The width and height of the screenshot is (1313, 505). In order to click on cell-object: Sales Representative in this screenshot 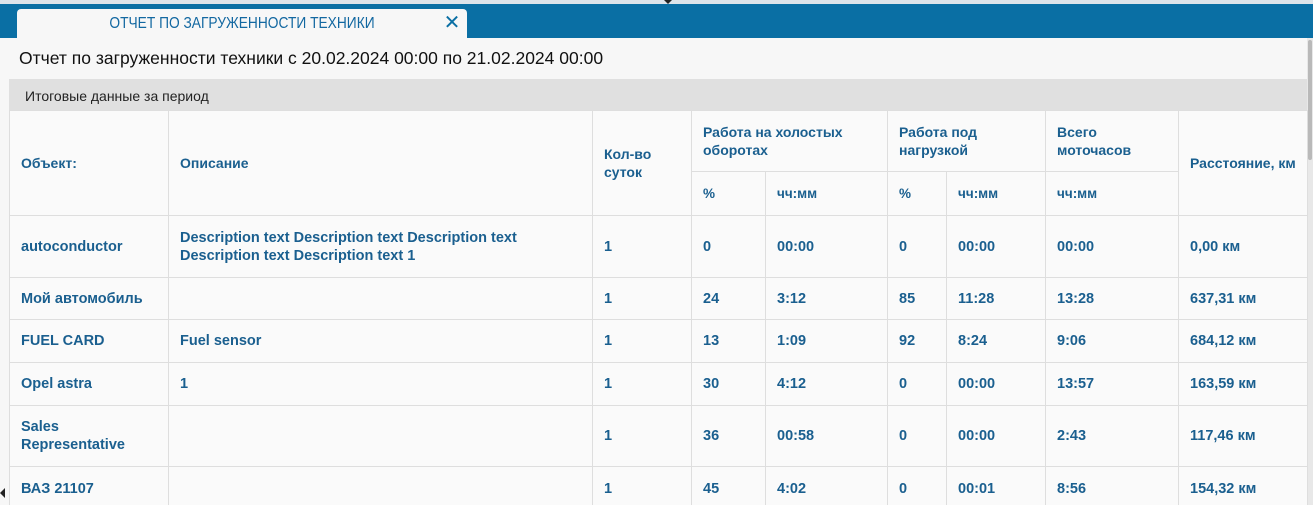, I will do `click(89, 436)`.